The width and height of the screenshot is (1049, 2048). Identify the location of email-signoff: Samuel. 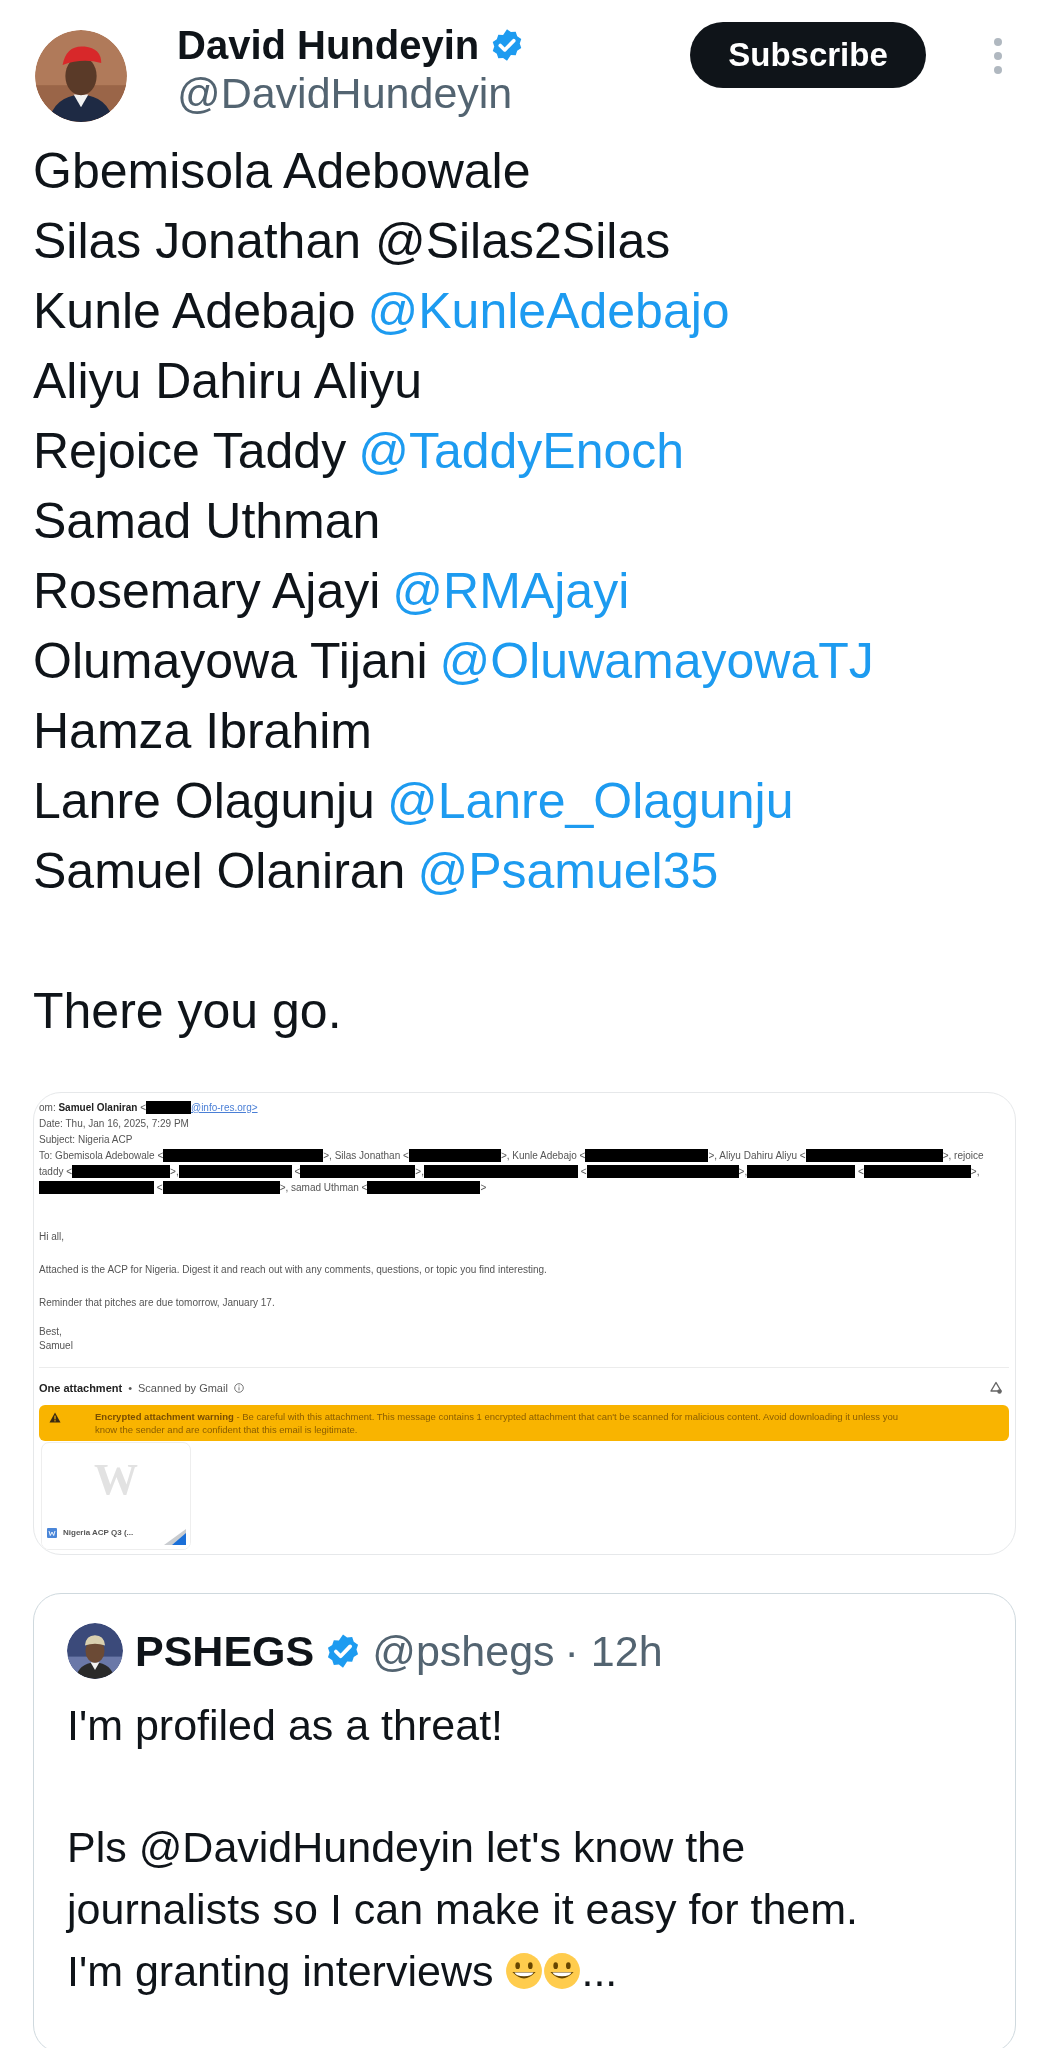
(56, 1346).